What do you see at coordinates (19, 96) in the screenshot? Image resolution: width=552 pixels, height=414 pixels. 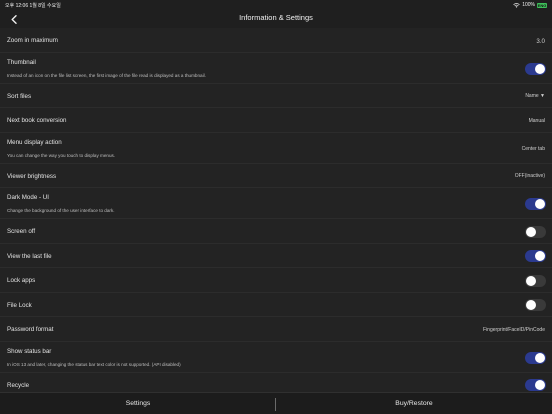 I see `setting-label: Sort files` at bounding box center [19, 96].